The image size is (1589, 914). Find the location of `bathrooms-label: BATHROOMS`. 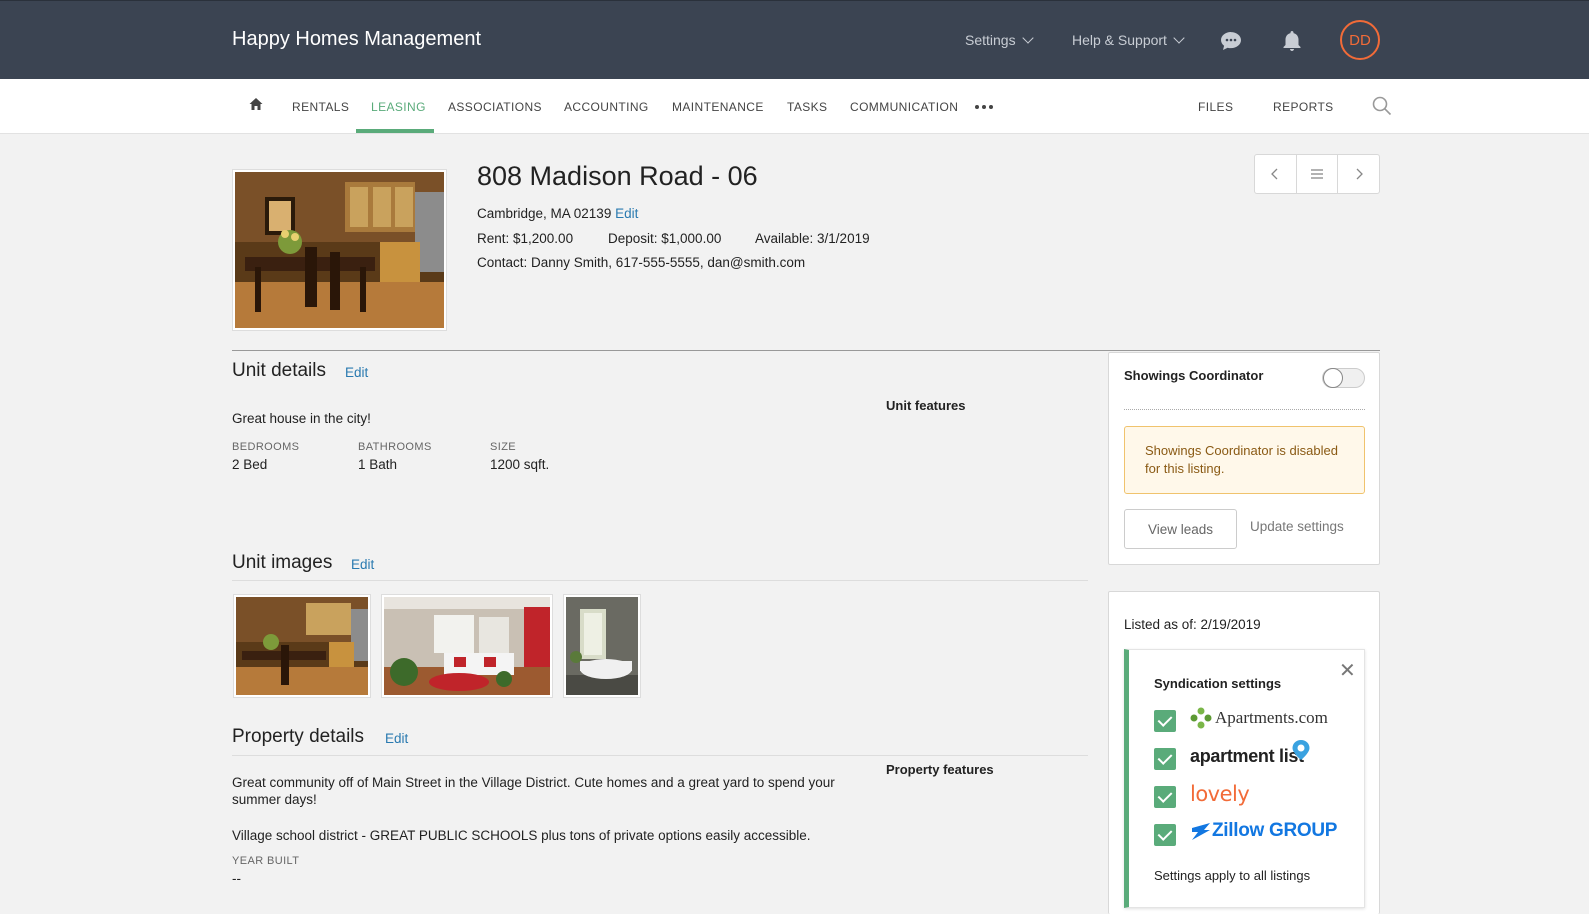

bathrooms-label: BATHROOMS is located at coordinates (395, 447).